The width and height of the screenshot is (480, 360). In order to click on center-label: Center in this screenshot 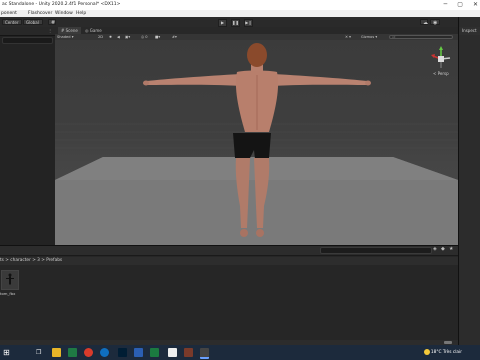, I will do `click(12, 22)`.